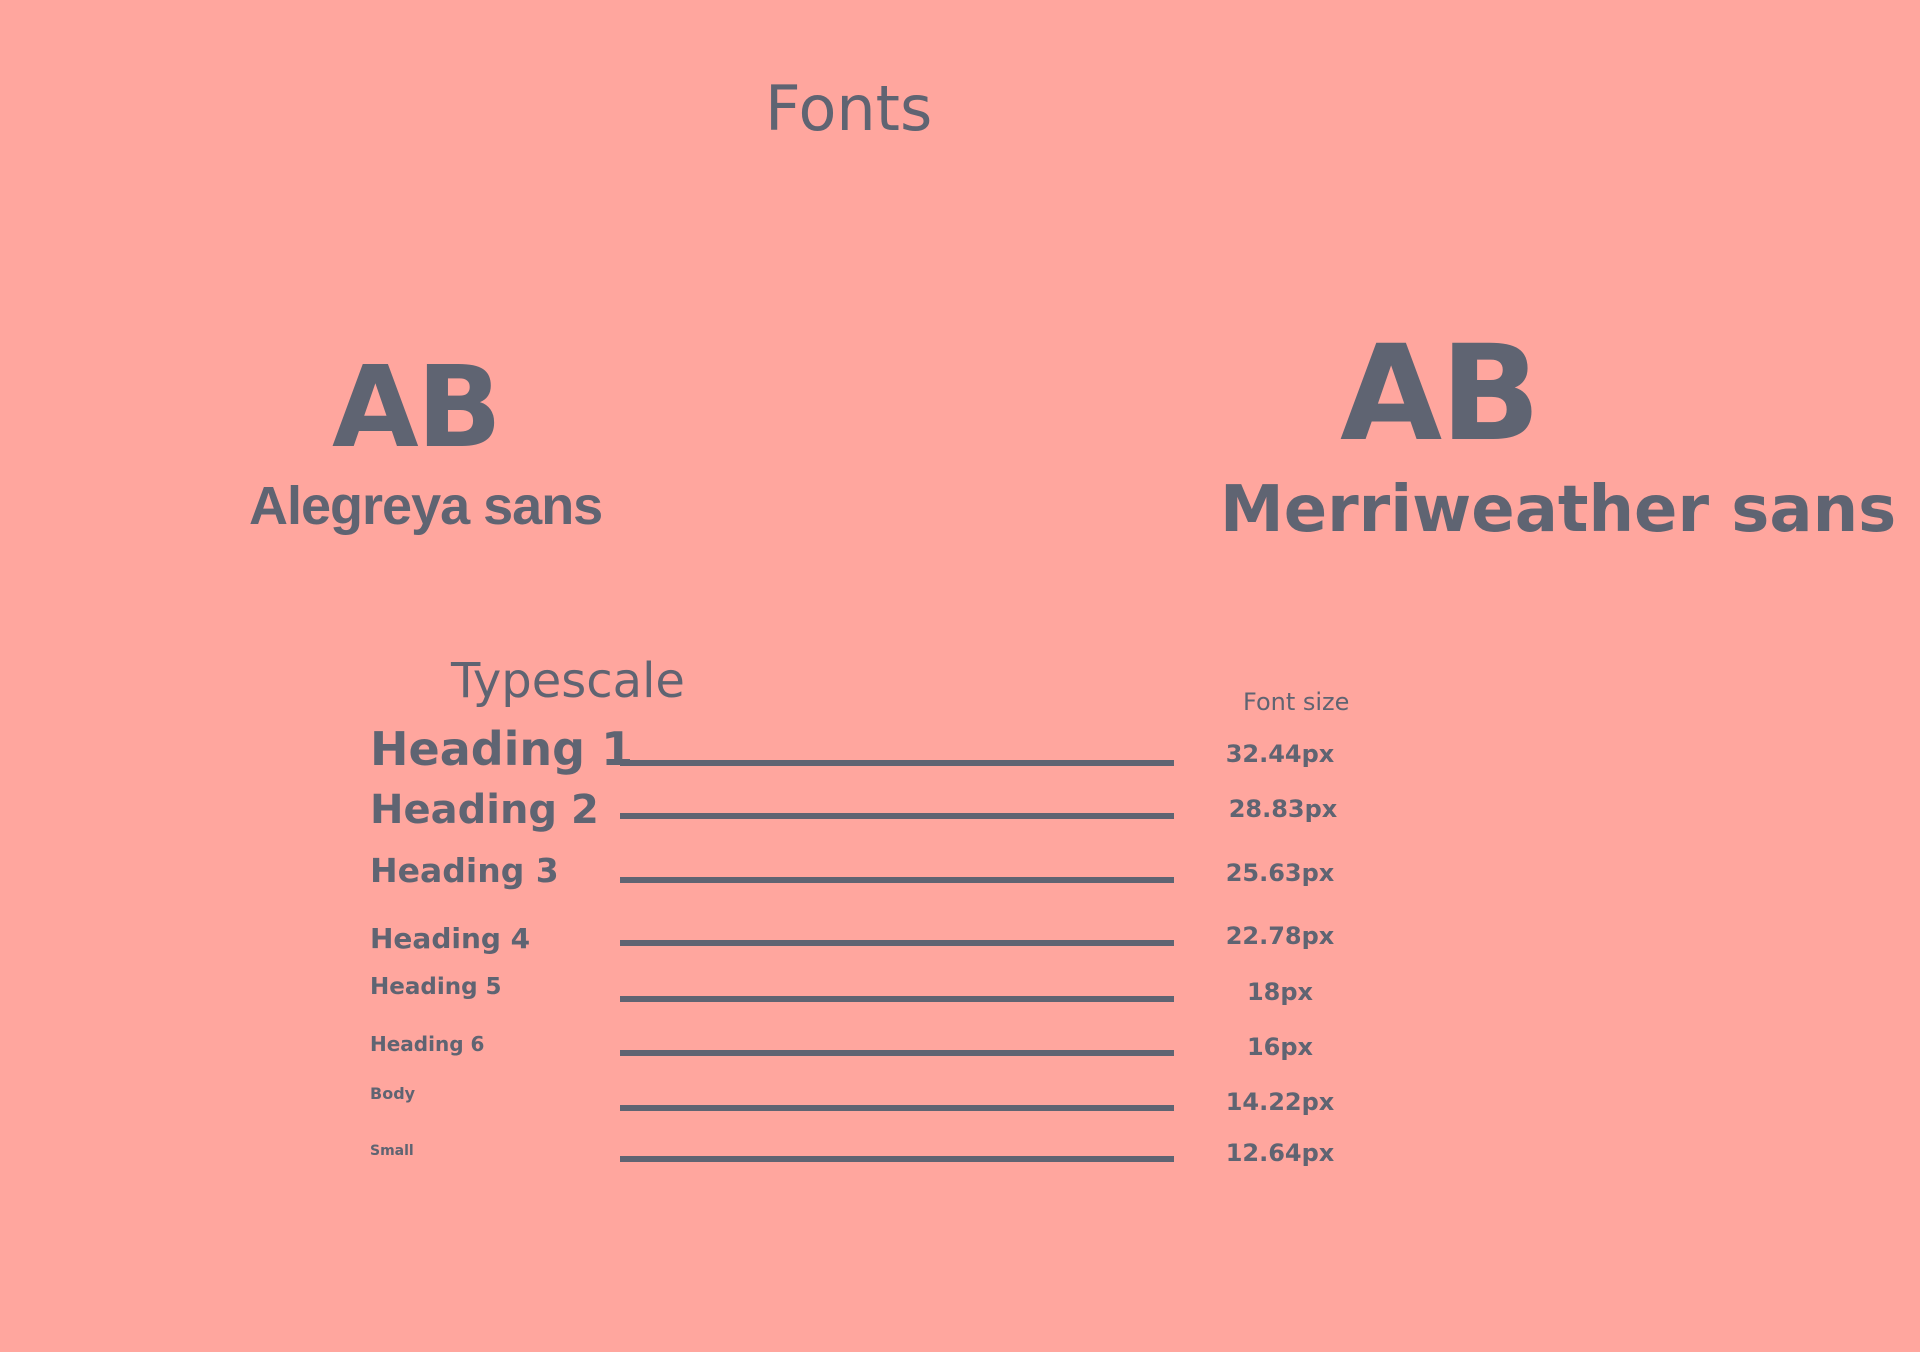 The height and width of the screenshot is (1352, 1920). Describe the element at coordinates (568, 681) in the screenshot. I see `typescale-title: Typescale` at that location.